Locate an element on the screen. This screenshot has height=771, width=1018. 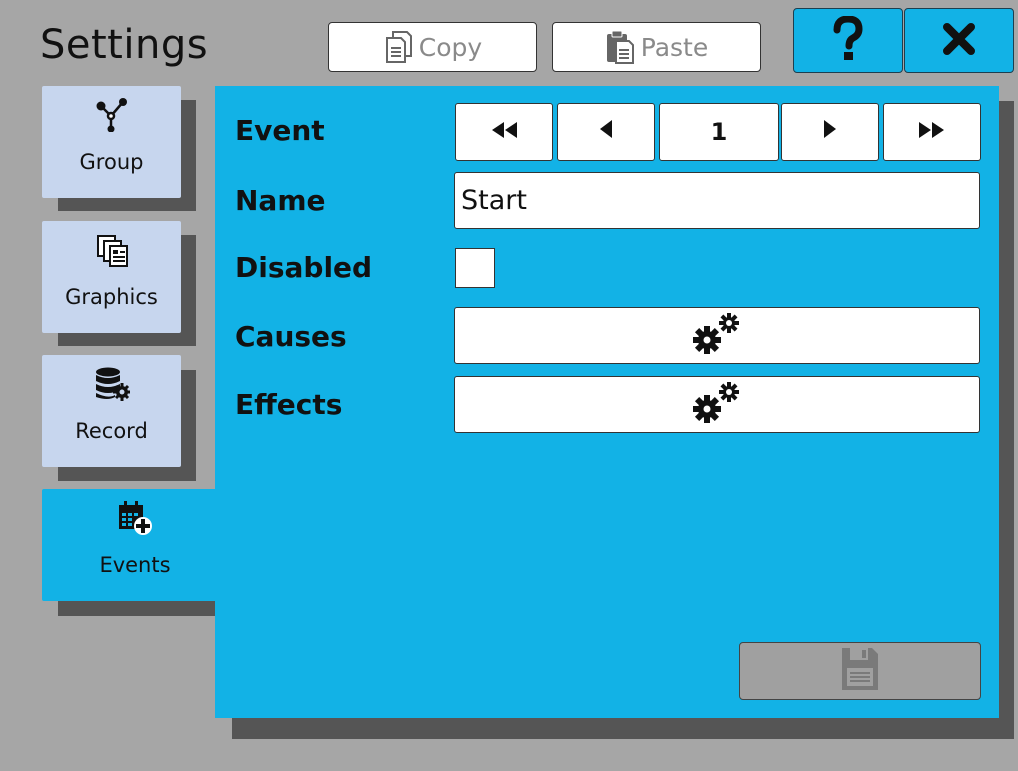
effects-button is located at coordinates (717, 404).